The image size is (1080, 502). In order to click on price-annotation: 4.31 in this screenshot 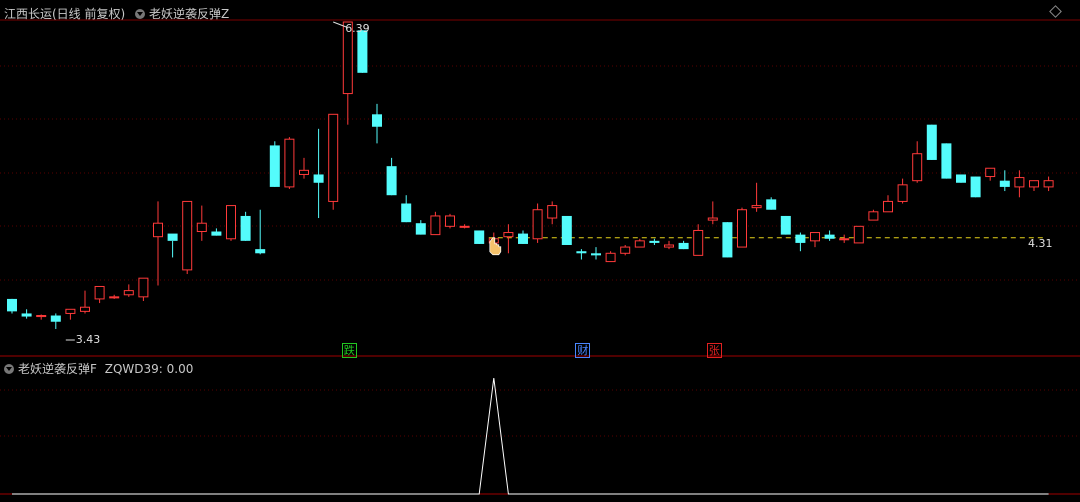, I will do `click(1040, 243)`.